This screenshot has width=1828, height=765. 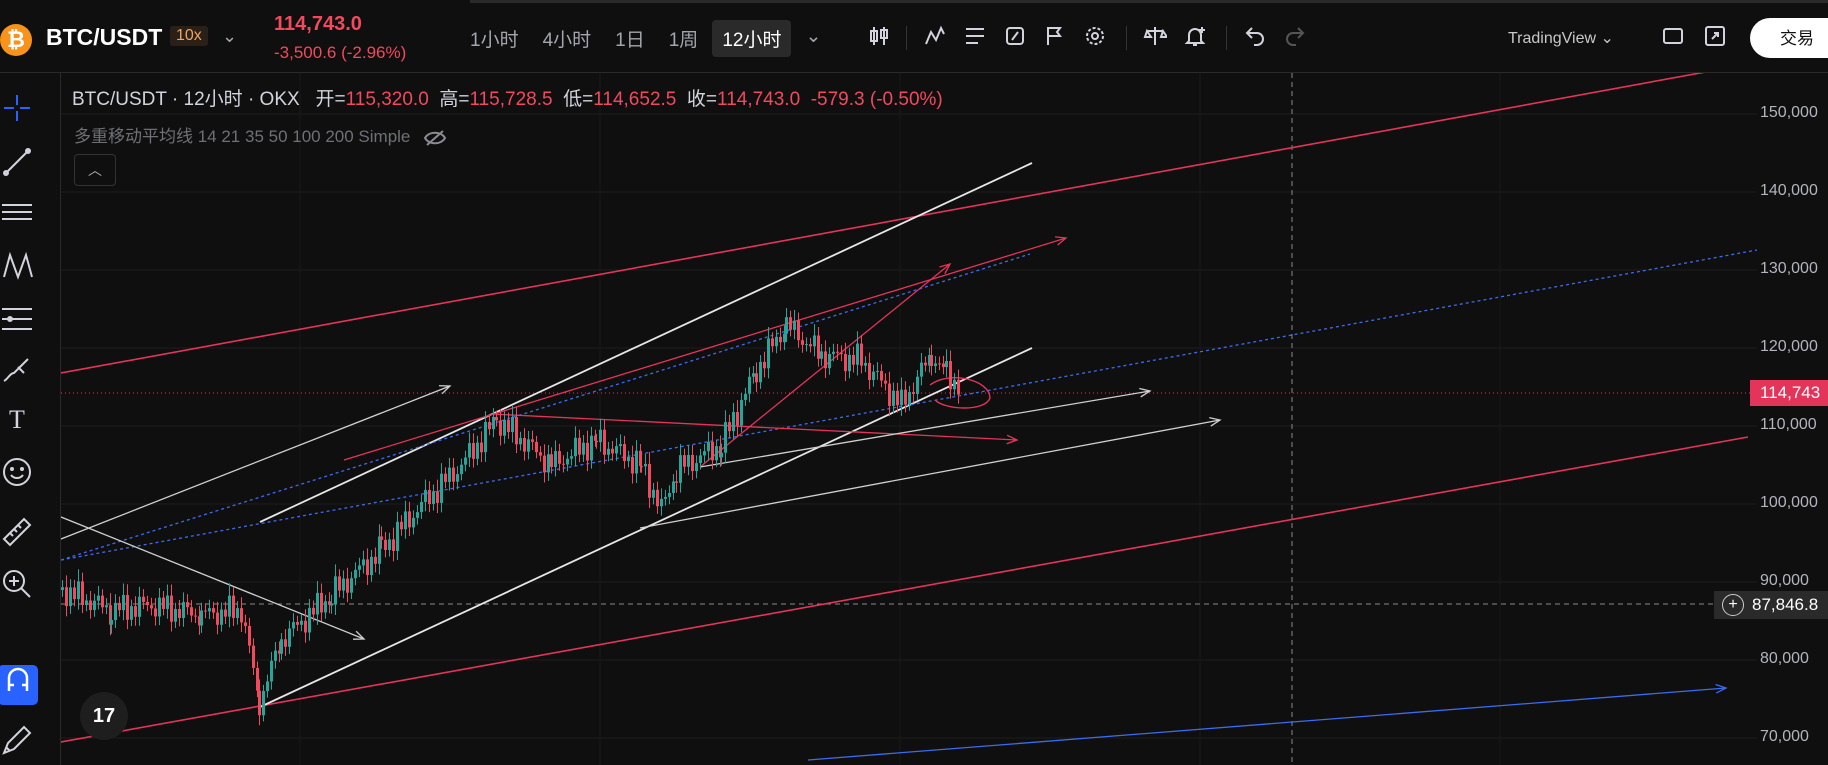 What do you see at coordinates (104, 37) in the screenshot?
I see `symbol-pair: BTC/USDT` at bounding box center [104, 37].